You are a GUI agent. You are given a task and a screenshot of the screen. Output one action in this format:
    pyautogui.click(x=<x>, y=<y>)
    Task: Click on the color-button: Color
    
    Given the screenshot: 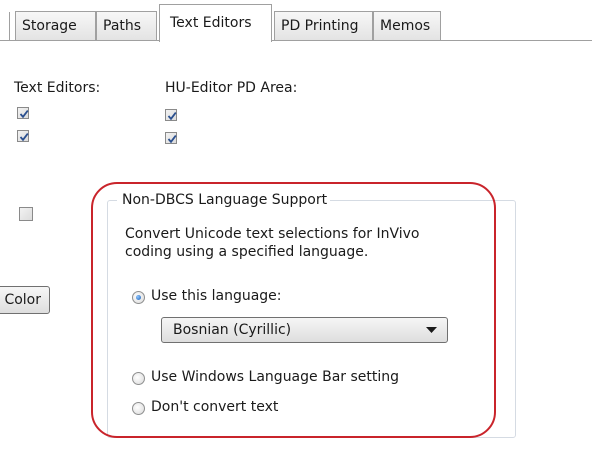 What is the action you would take?
    pyautogui.click(x=25, y=300)
    